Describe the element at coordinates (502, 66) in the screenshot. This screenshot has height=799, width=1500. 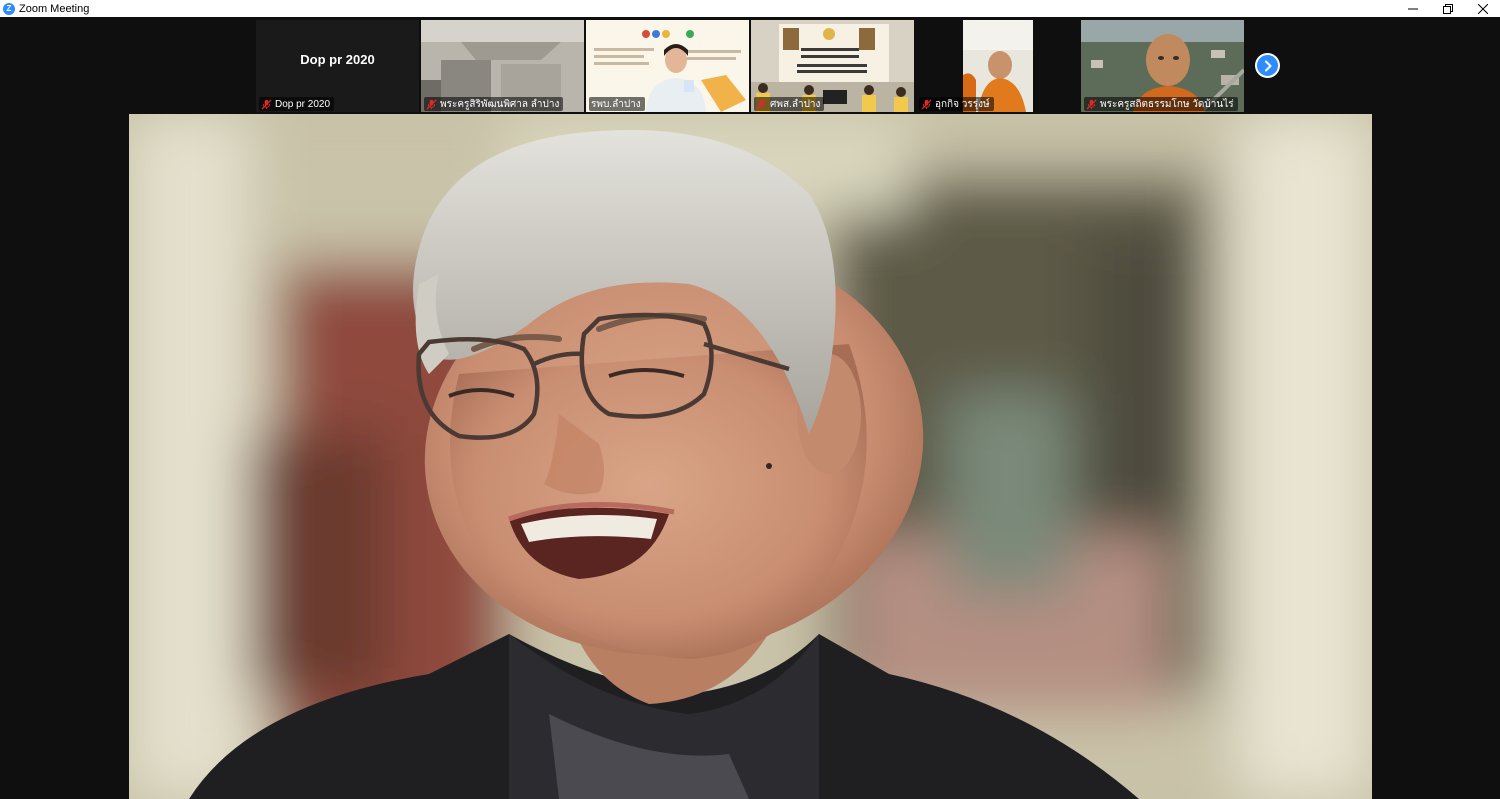
I see `participant-tile: พระครูสิริพัฒนพิศาล ลำปาง` at that location.